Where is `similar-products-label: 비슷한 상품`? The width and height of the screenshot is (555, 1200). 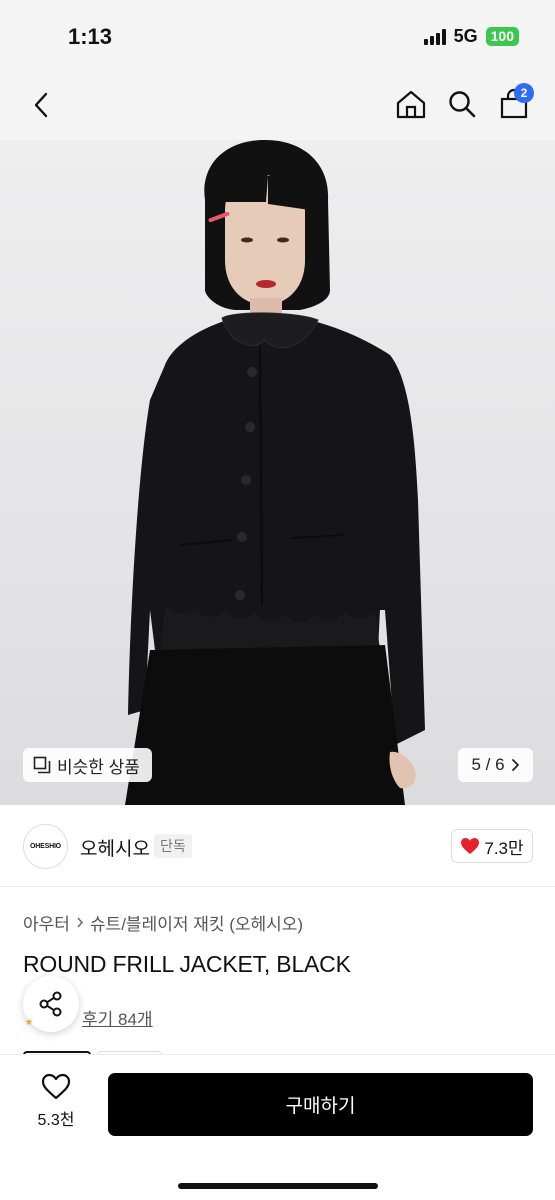 similar-products-label: 비슷한 상품 is located at coordinates (98, 767).